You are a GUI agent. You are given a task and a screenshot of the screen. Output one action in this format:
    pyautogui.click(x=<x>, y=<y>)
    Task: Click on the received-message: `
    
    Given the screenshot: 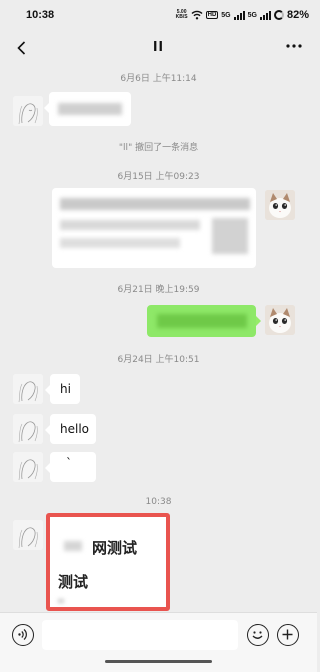 What is the action you would take?
    pyautogui.click(x=70, y=467)
    